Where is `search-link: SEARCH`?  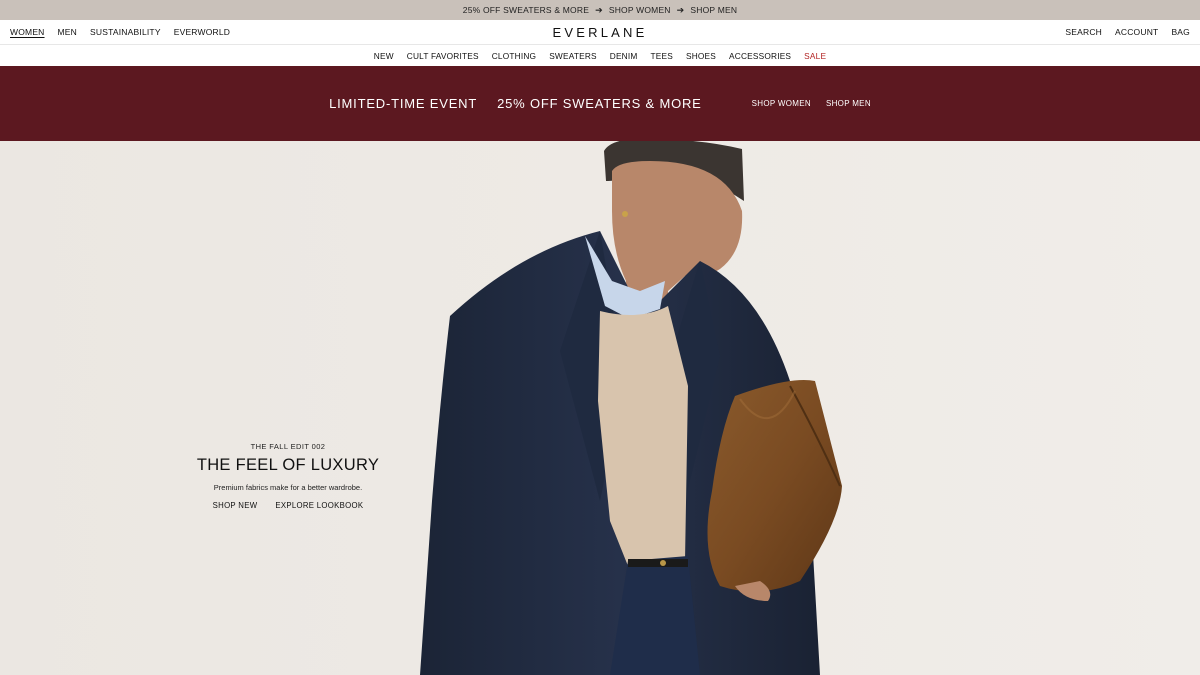 search-link: SEARCH is located at coordinates (1083, 32).